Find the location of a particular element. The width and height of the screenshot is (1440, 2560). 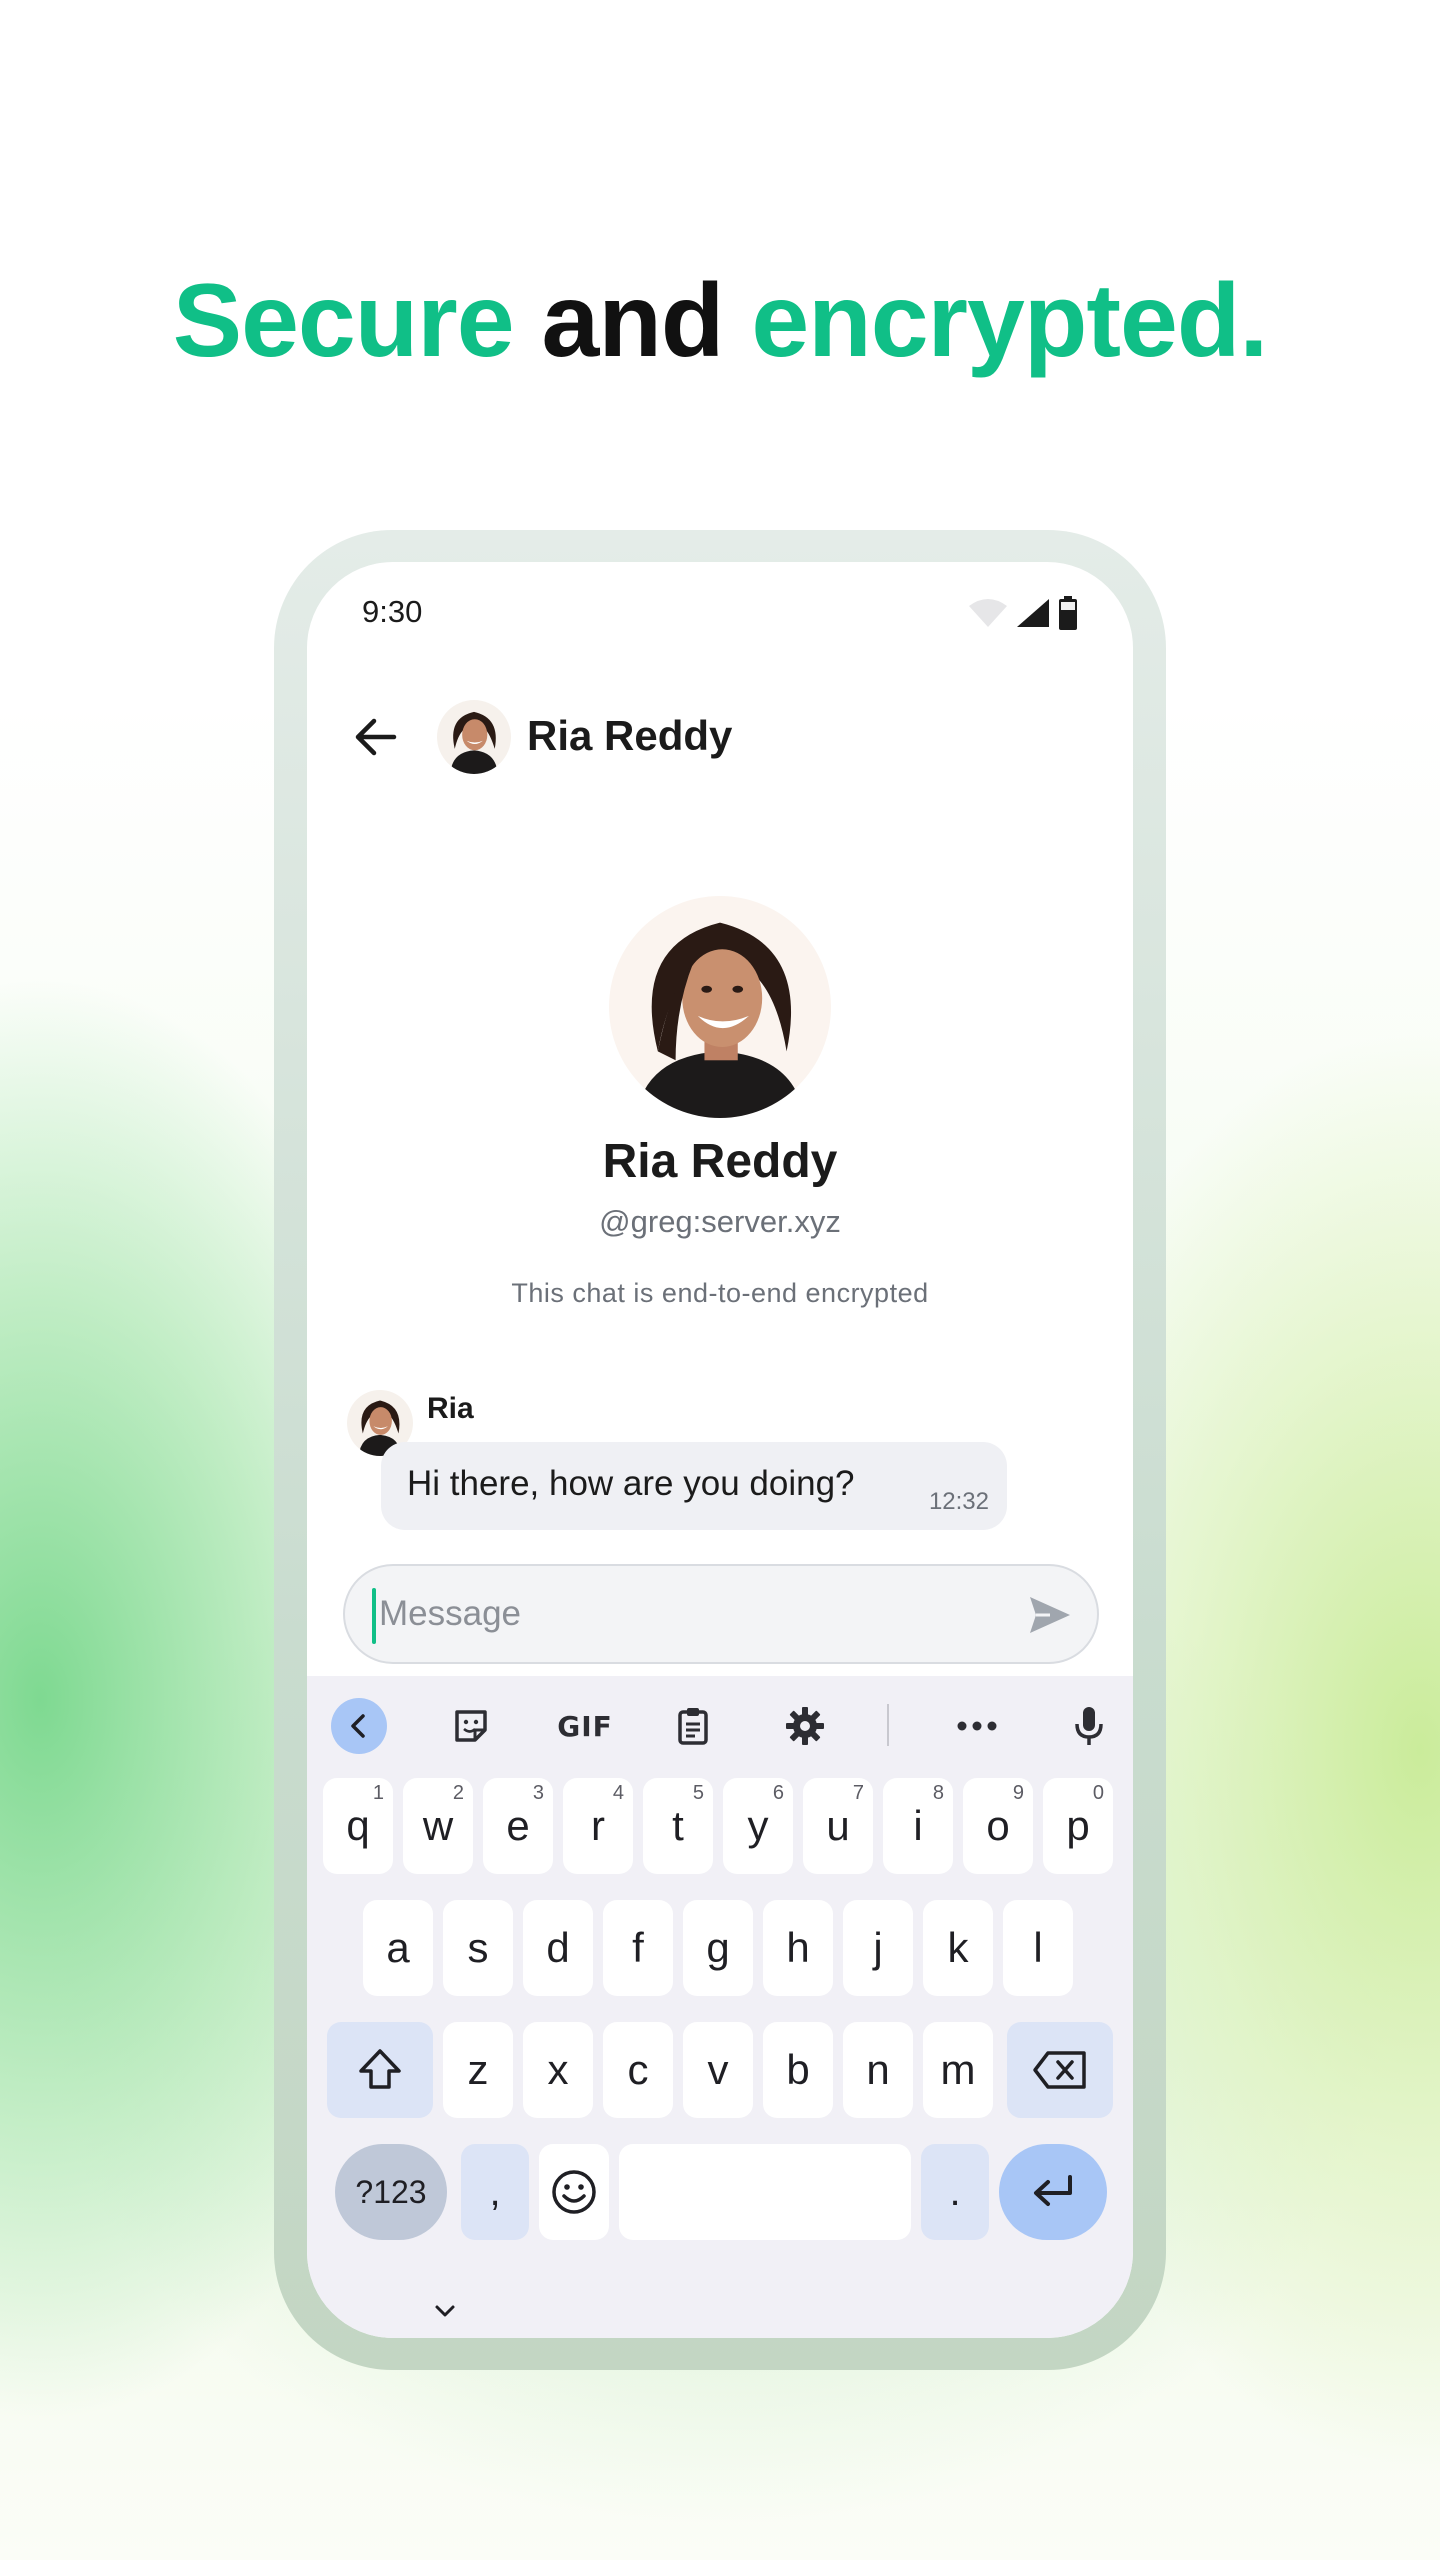

sticker-button is located at coordinates (471, 1726).